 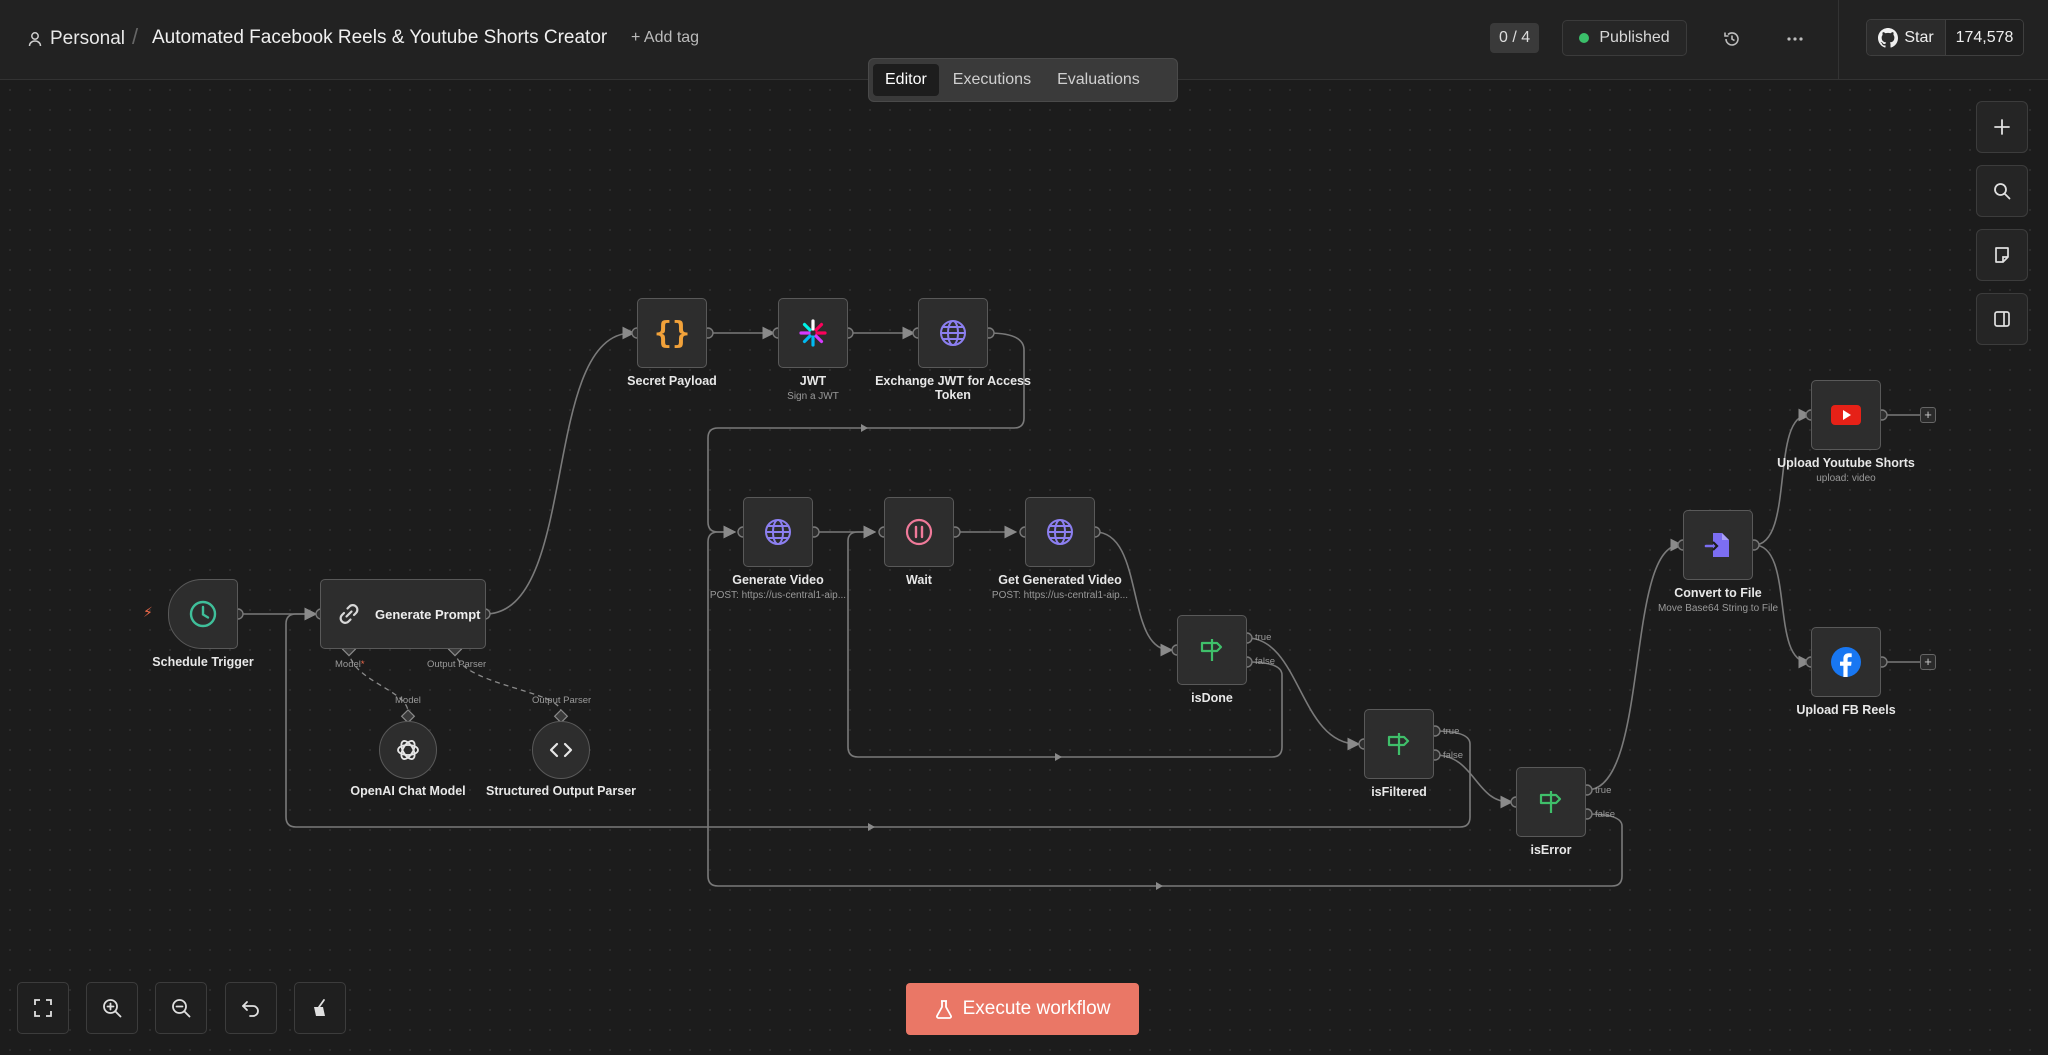 What do you see at coordinates (1846, 478) in the screenshot?
I see `node-subtitle: upload: video` at bounding box center [1846, 478].